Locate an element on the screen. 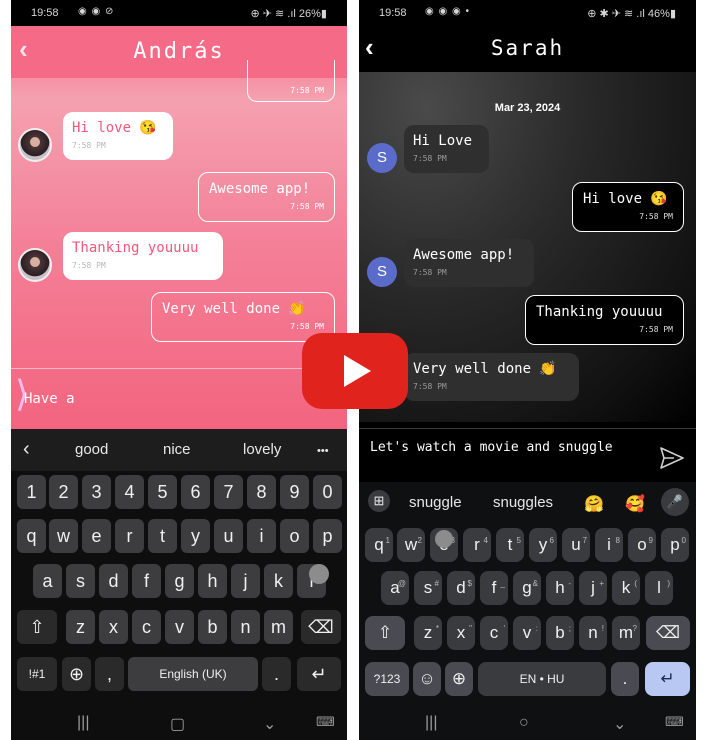 This screenshot has width=709, height=740. key: 8 is located at coordinates (261, 492).